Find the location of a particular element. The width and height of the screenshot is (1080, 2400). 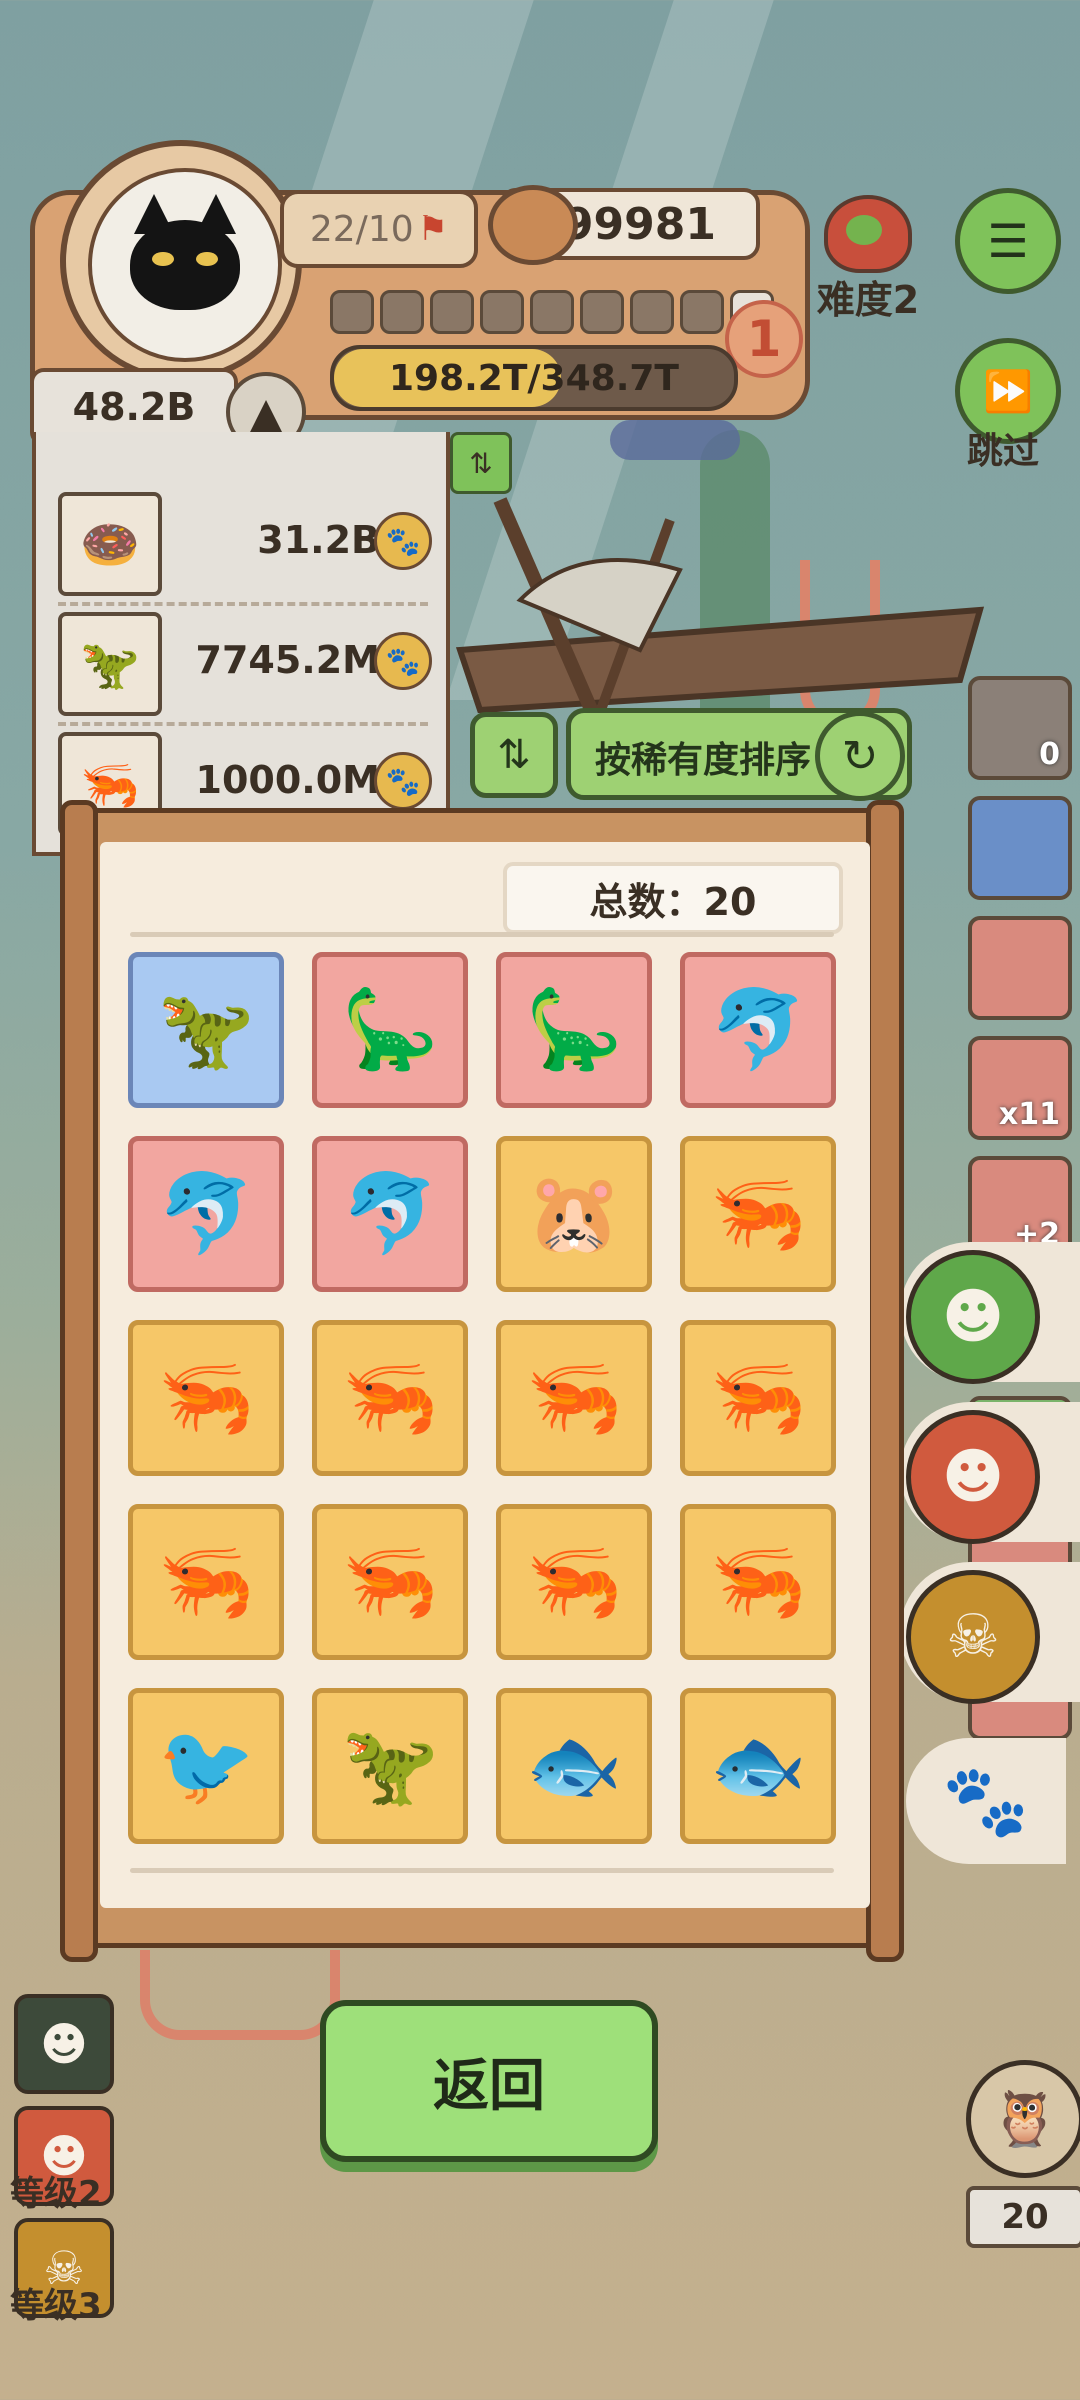

total-count: 总数：20 is located at coordinates (673, 898).